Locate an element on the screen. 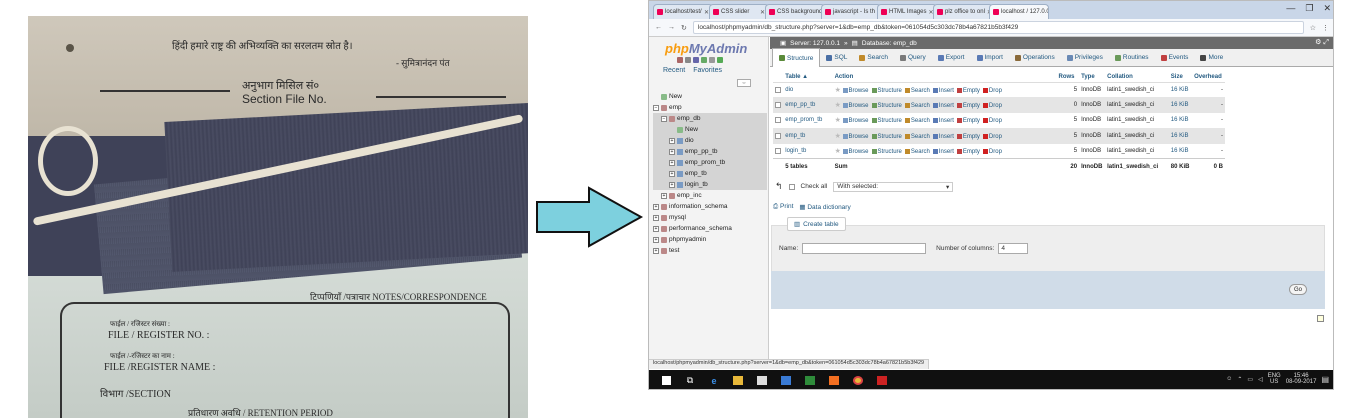 This screenshot has width=1366, height=418. logout-icon is located at coordinates (688, 60).